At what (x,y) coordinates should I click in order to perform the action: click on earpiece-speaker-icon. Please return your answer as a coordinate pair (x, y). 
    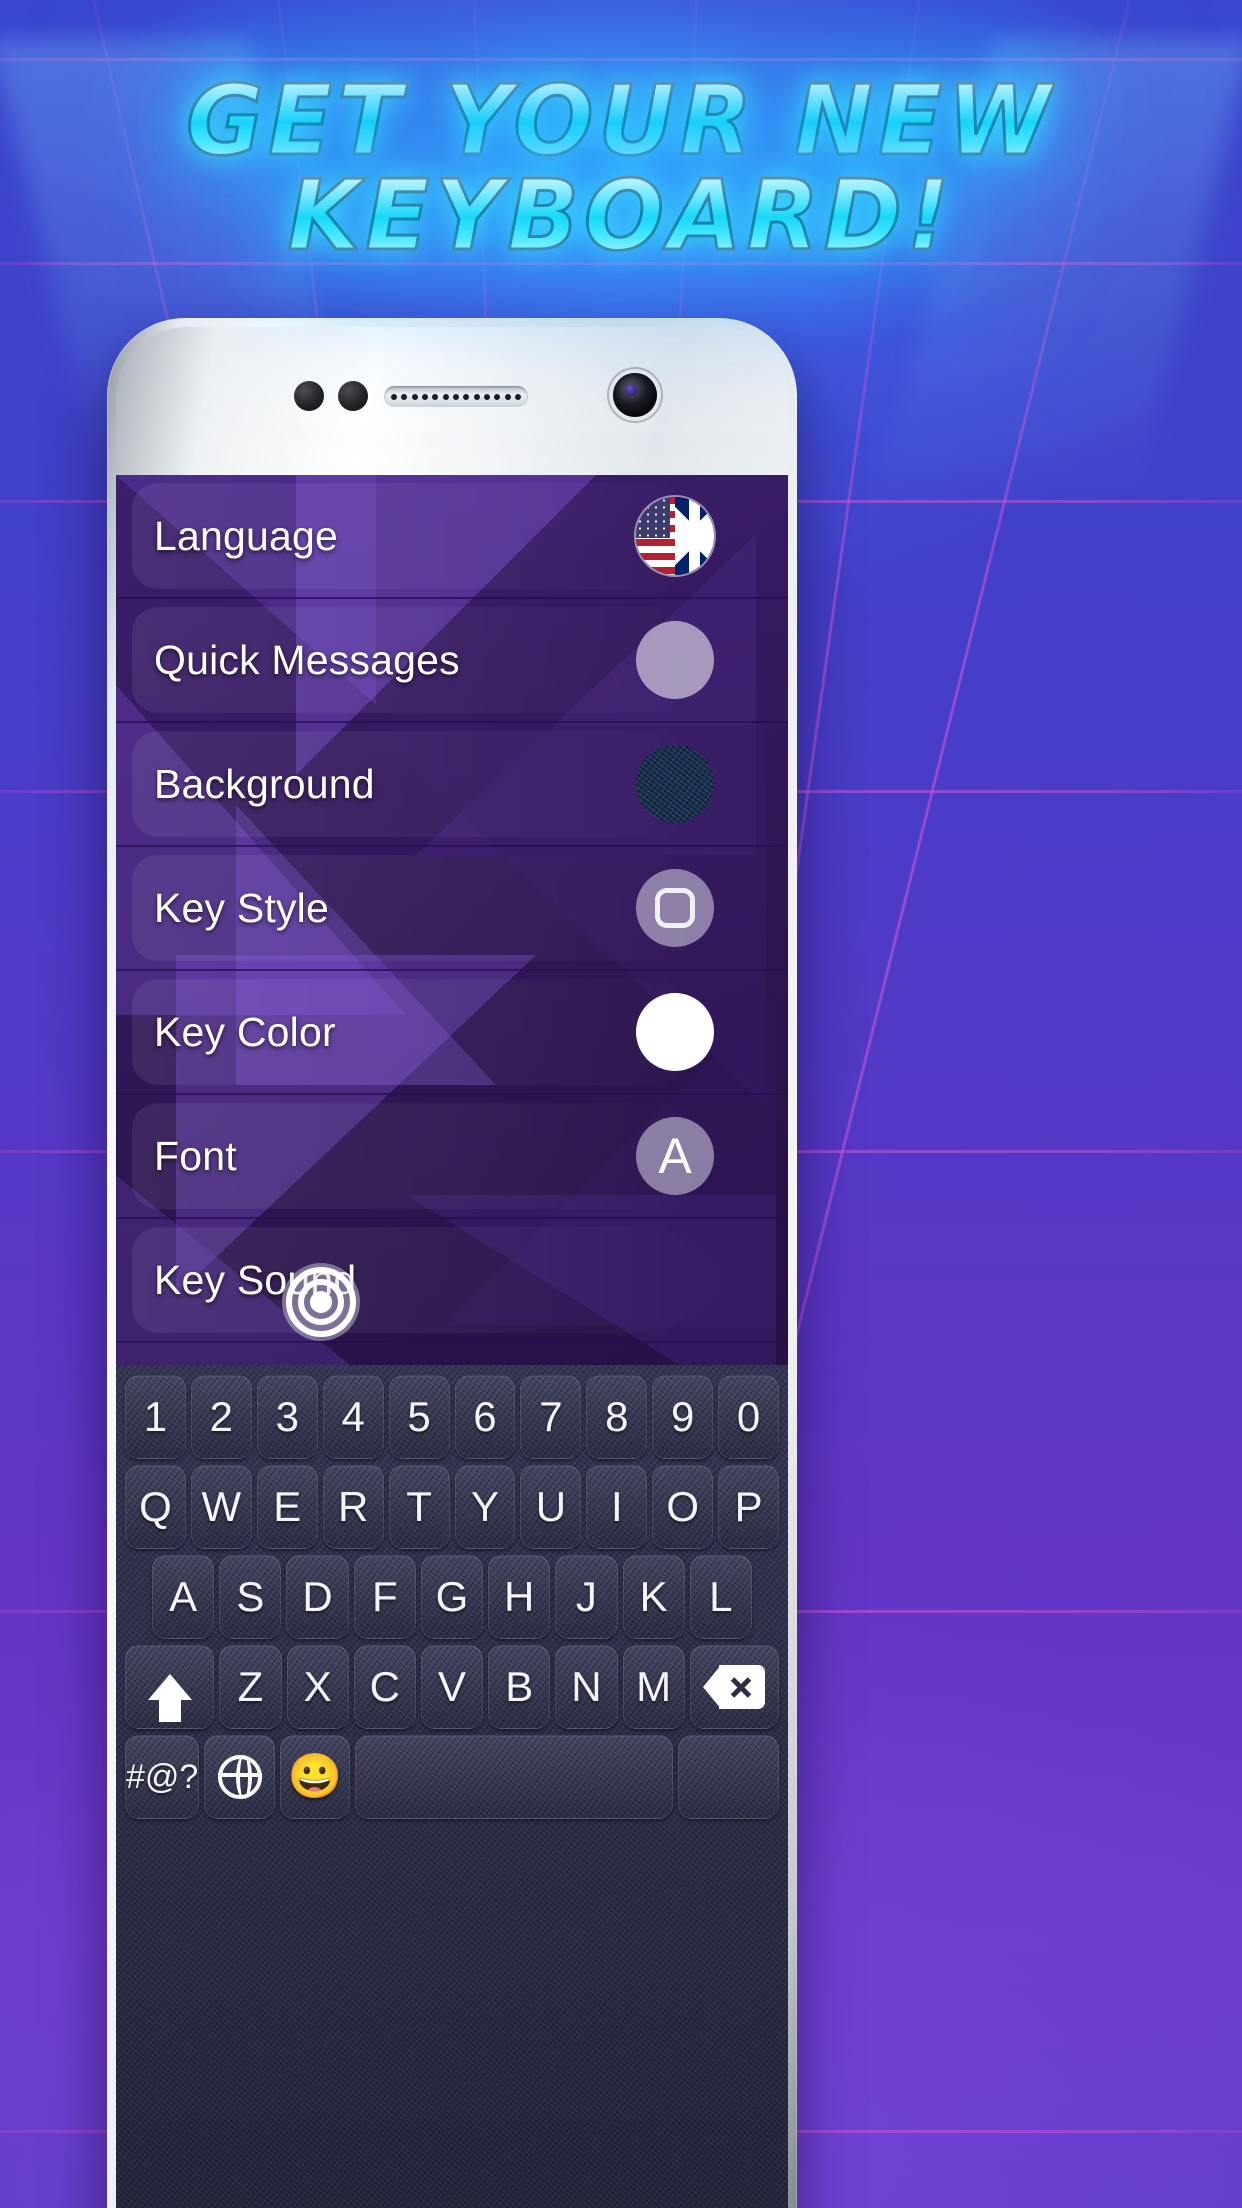
    Looking at the image, I should click on (456, 396).